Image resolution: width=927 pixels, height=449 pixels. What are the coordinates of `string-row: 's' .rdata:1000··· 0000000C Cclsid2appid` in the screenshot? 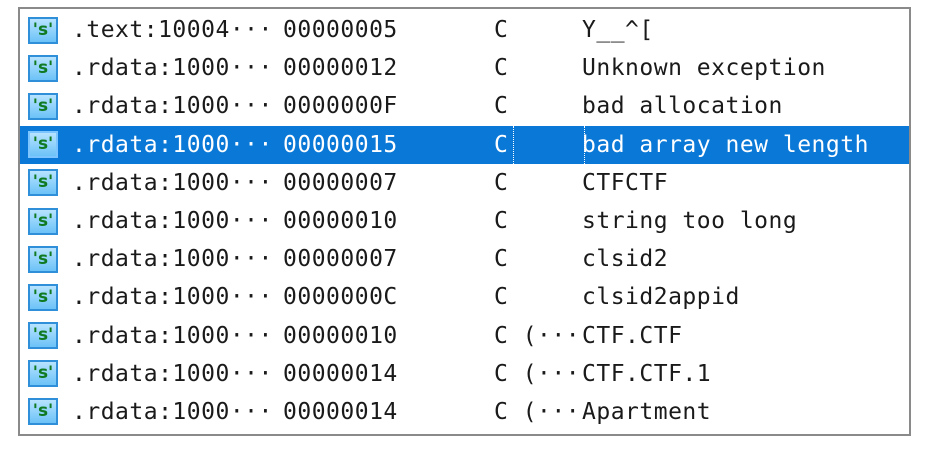 It's located at (464, 297).